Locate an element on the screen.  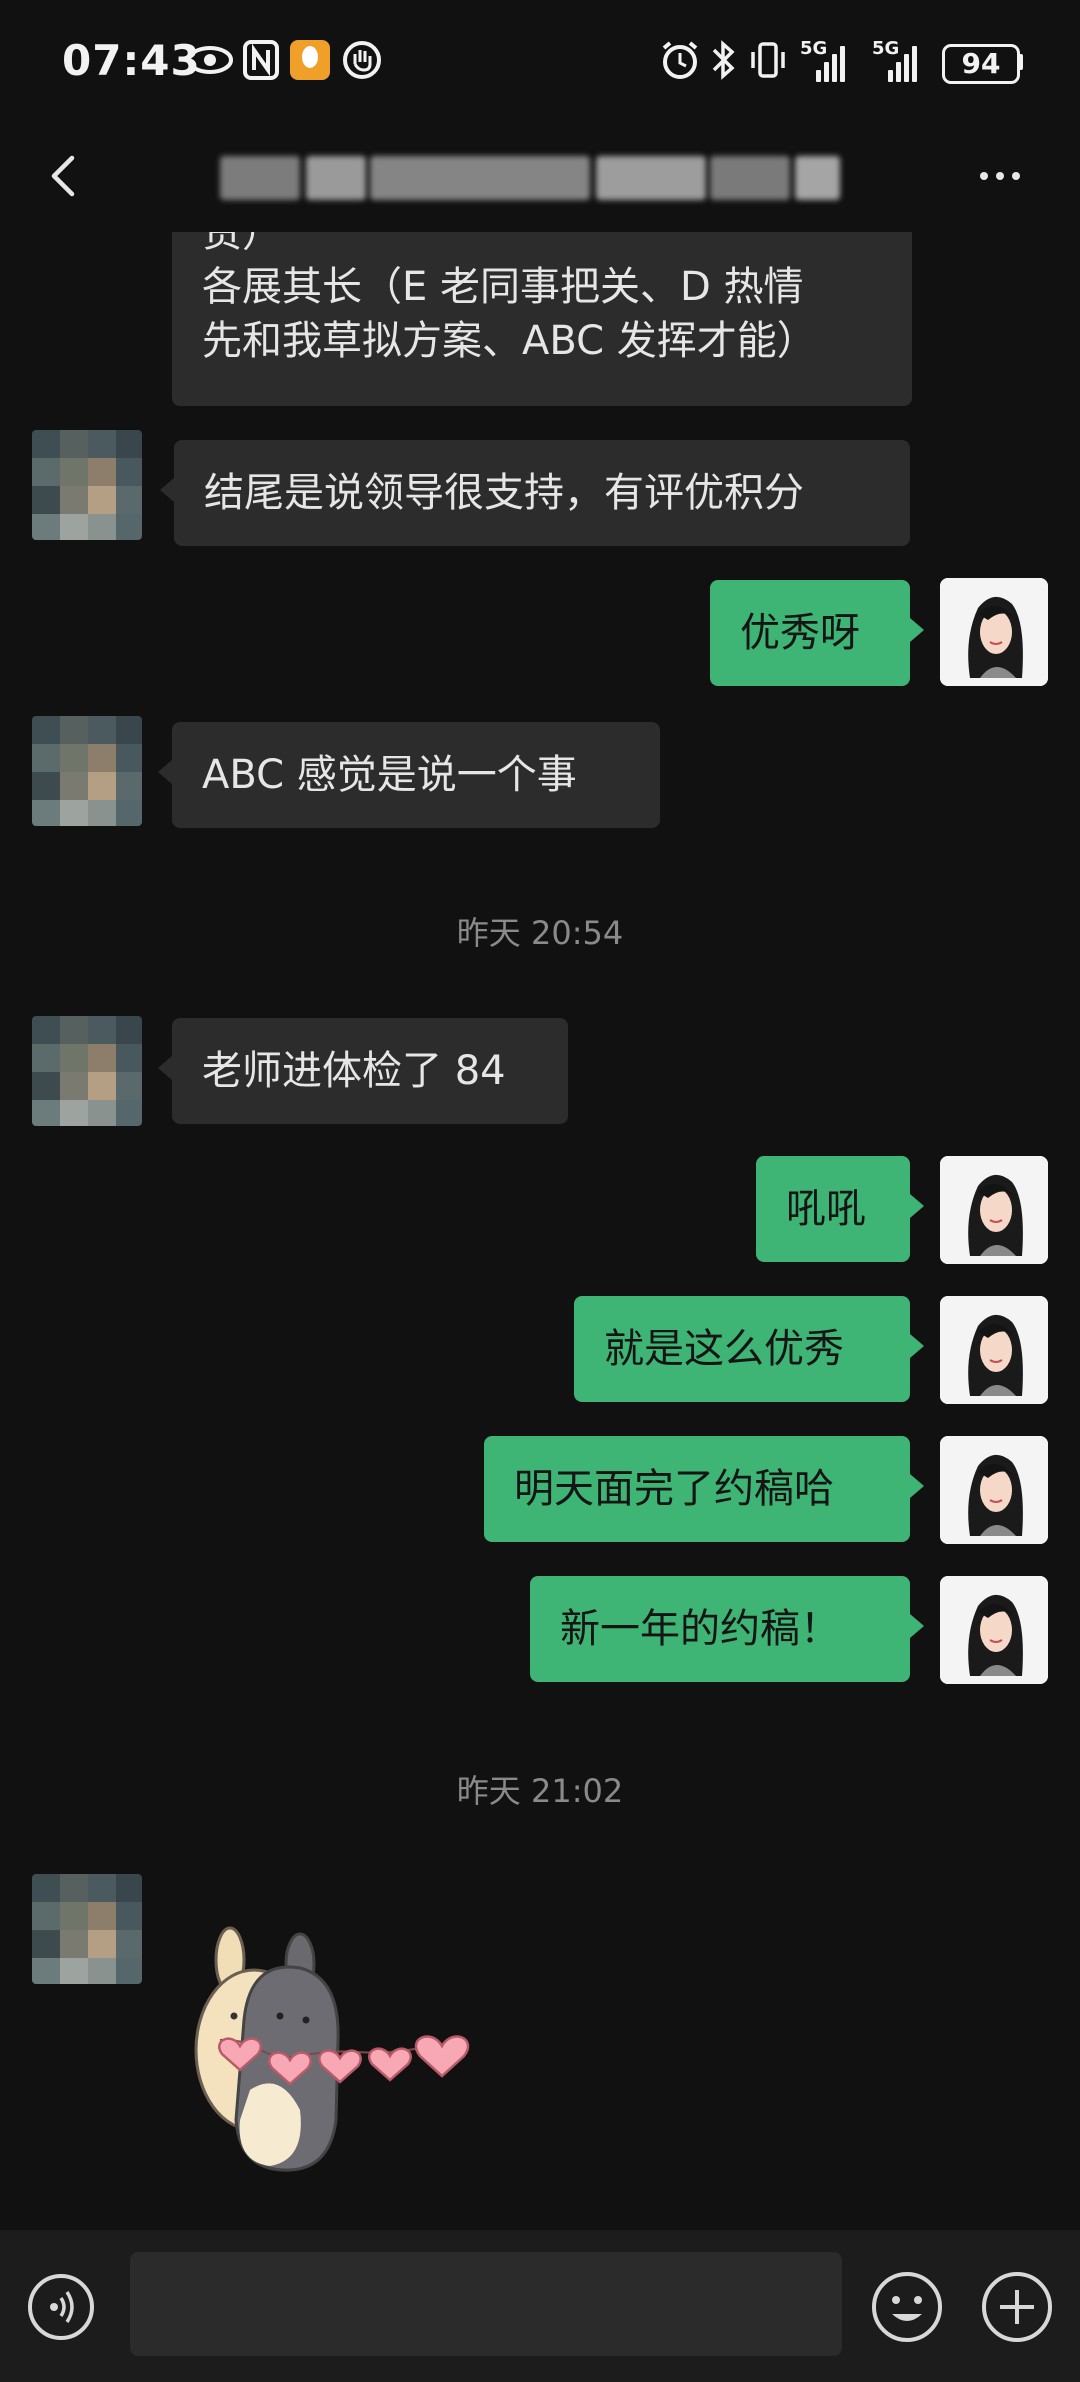
voice-button is located at coordinates (61, 2307).